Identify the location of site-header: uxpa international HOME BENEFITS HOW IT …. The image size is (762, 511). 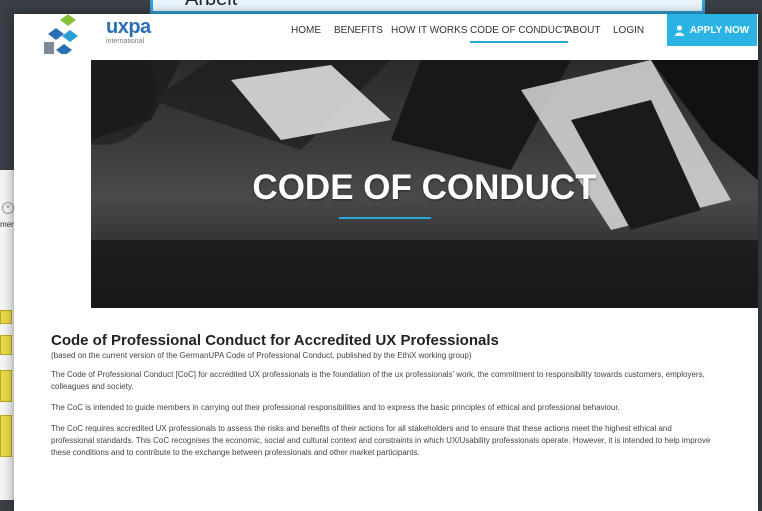
(386, 37).